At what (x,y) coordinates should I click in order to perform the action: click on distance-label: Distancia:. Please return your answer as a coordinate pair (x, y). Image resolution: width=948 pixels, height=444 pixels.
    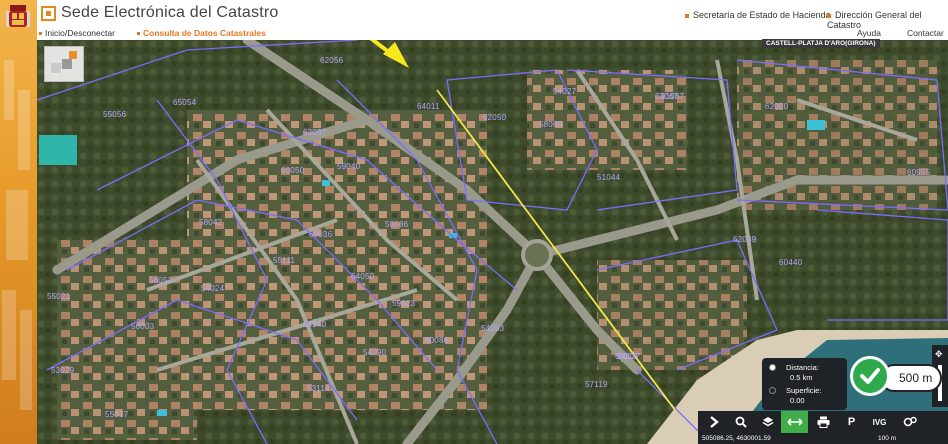
    Looking at the image, I should click on (802, 367).